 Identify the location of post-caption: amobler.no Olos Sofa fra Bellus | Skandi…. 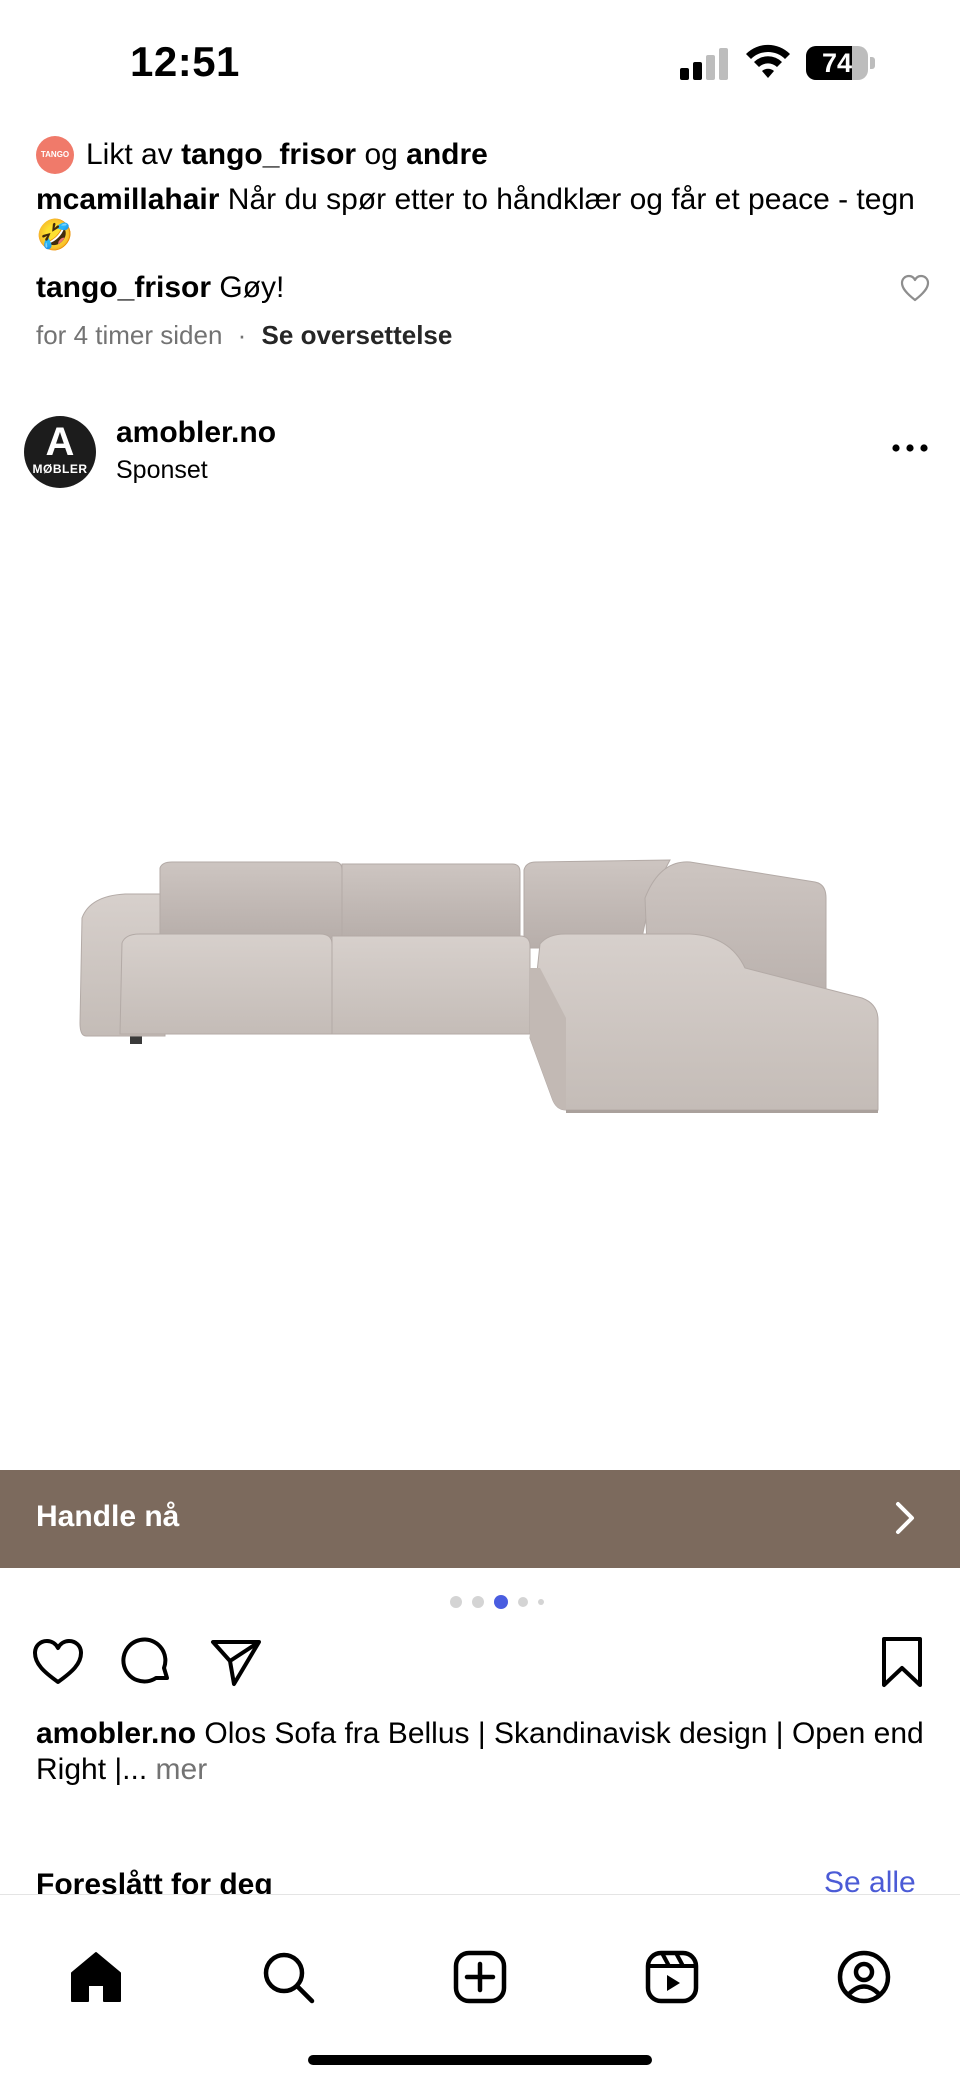
(486, 1752).